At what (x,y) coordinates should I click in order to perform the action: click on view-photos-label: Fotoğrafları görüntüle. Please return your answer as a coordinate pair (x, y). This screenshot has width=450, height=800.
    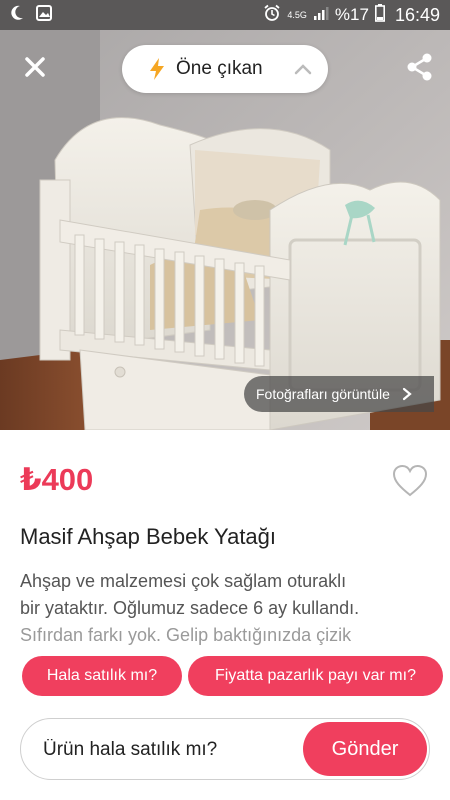
    Looking at the image, I should click on (323, 394).